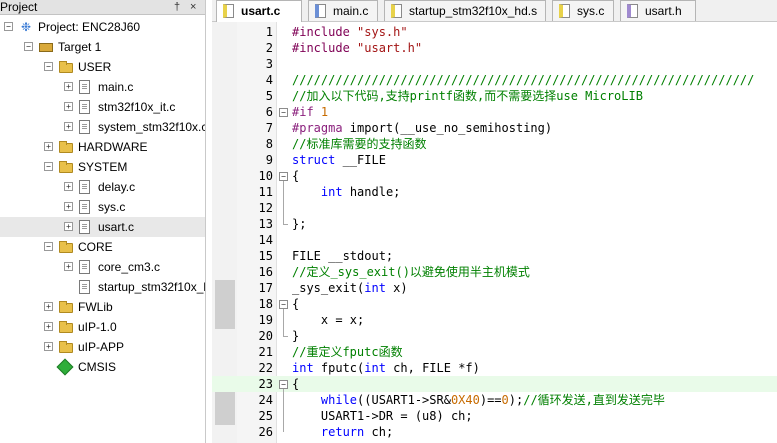 This screenshot has width=777, height=443. What do you see at coordinates (494, 240) in the screenshot?
I see `code-line: 14` at bounding box center [494, 240].